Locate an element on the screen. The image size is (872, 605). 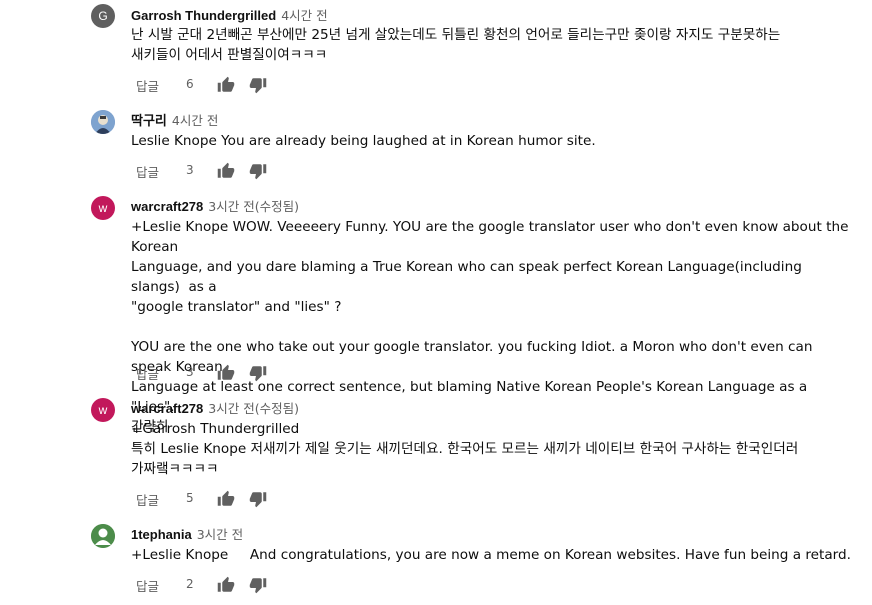
comment-actions: 답글 5 is located at coordinates (231, 500).